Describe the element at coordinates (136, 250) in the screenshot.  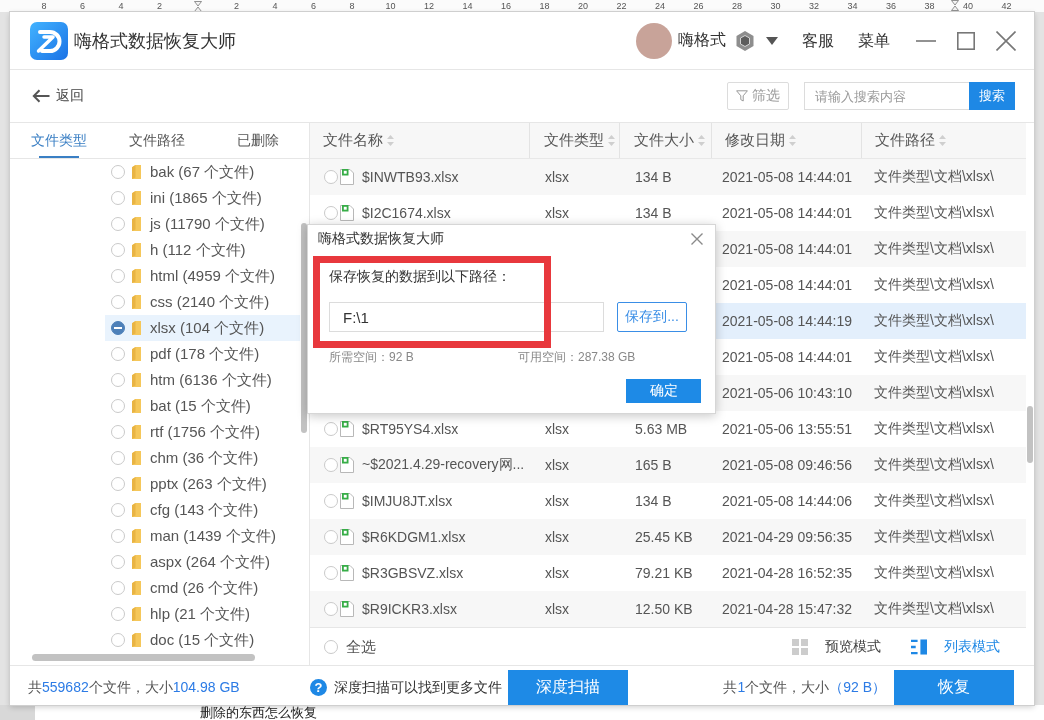
I see `folder-icon` at that location.